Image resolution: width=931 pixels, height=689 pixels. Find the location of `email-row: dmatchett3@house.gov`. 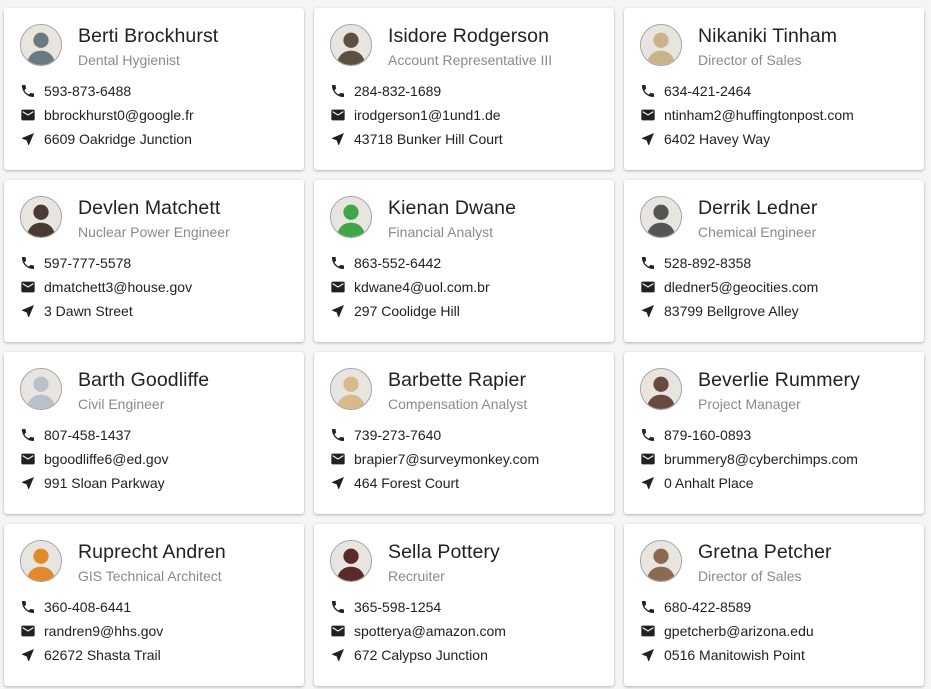

email-row: dmatchett3@house.gov is located at coordinates (106, 287).